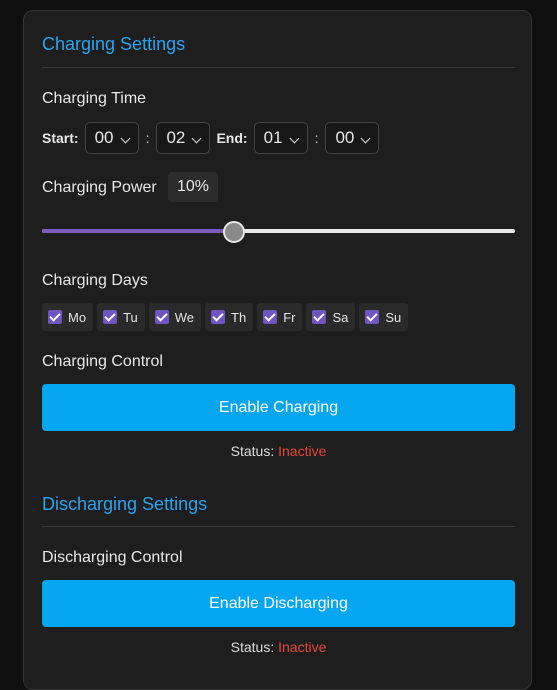 The image size is (557, 690). What do you see at coordinates (232, 138) in the screenshot?
I see `end-label: End:` at bounding box center [232, 138].